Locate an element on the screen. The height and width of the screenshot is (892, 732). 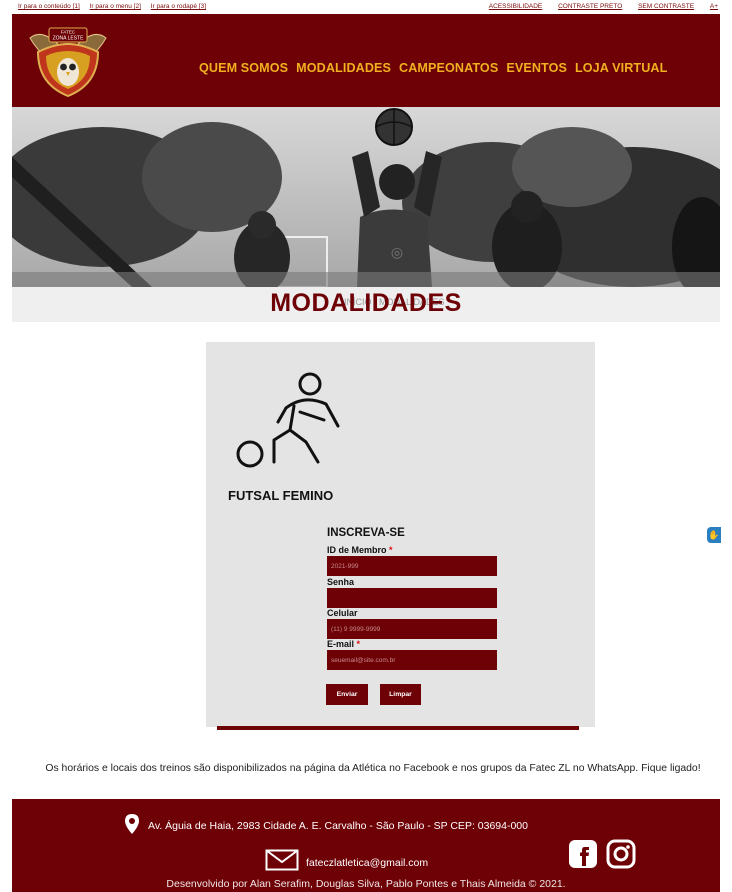
accessibility-icon: ✋ is located at coordinates (714, 535).